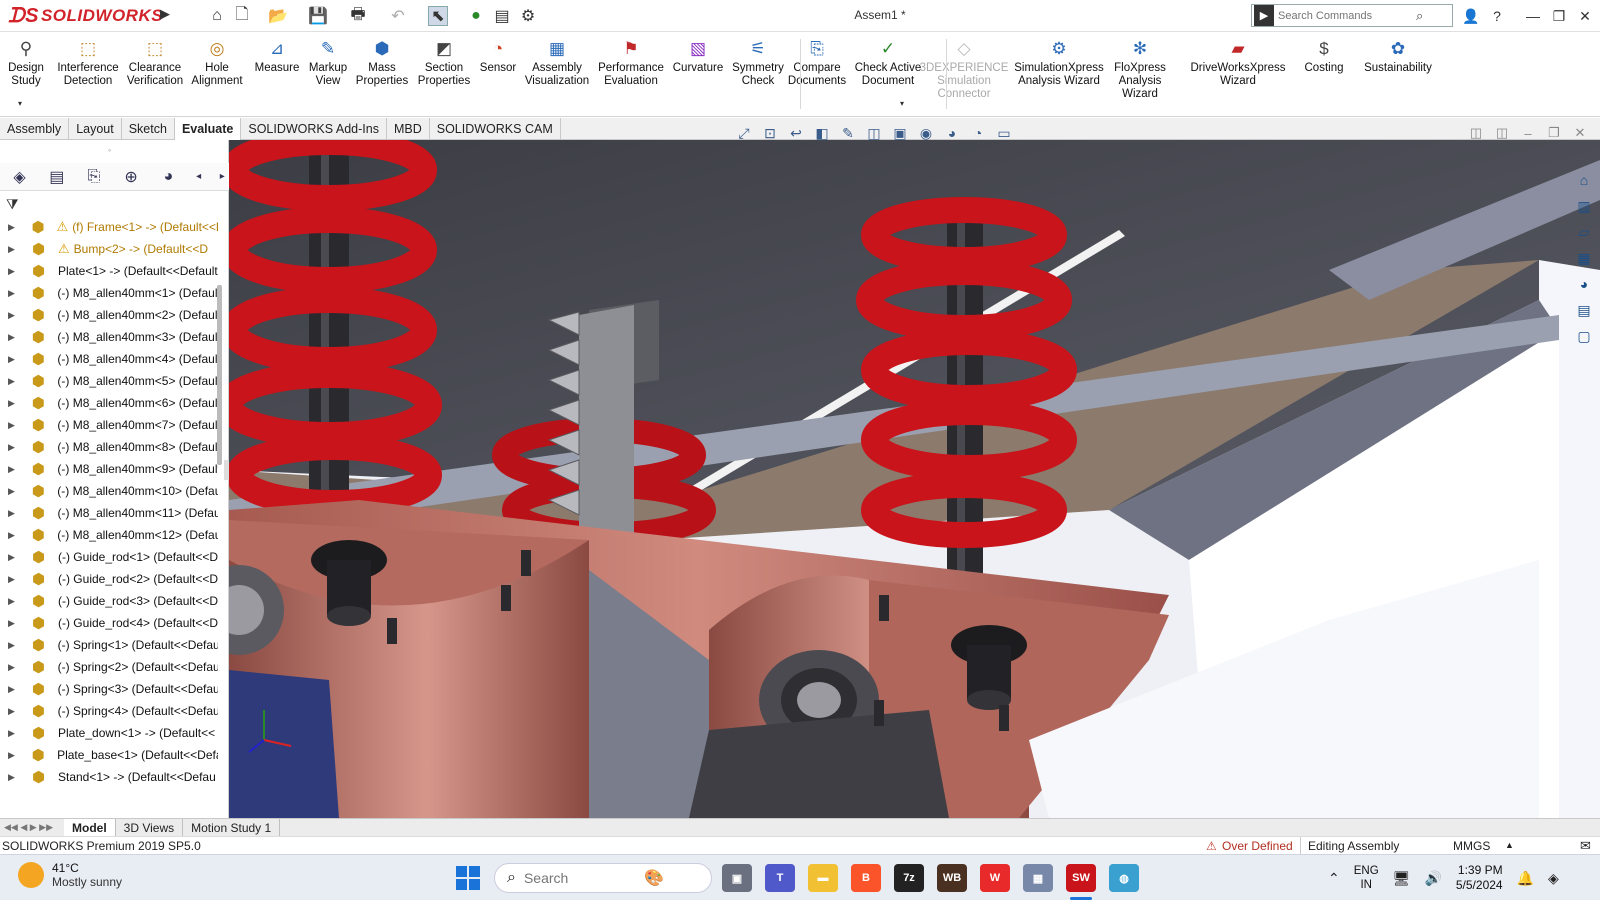 The image size is (1600, 900). I want to click on options-gear-icon: ⚙, so click(528, 16).